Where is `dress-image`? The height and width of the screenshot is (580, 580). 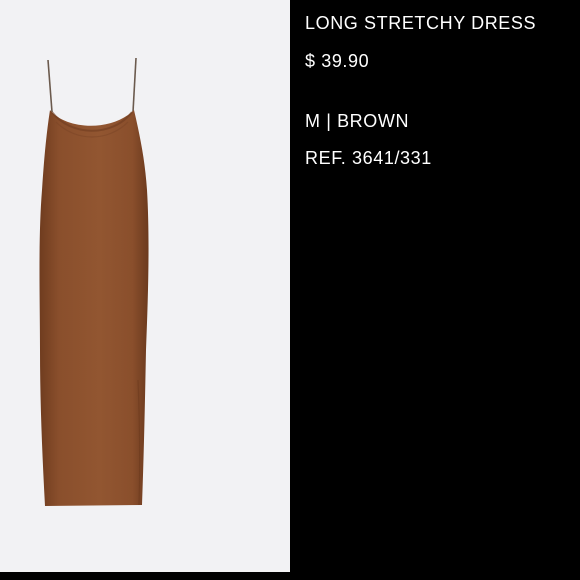 dress-image is located at coordinates (94, 281).